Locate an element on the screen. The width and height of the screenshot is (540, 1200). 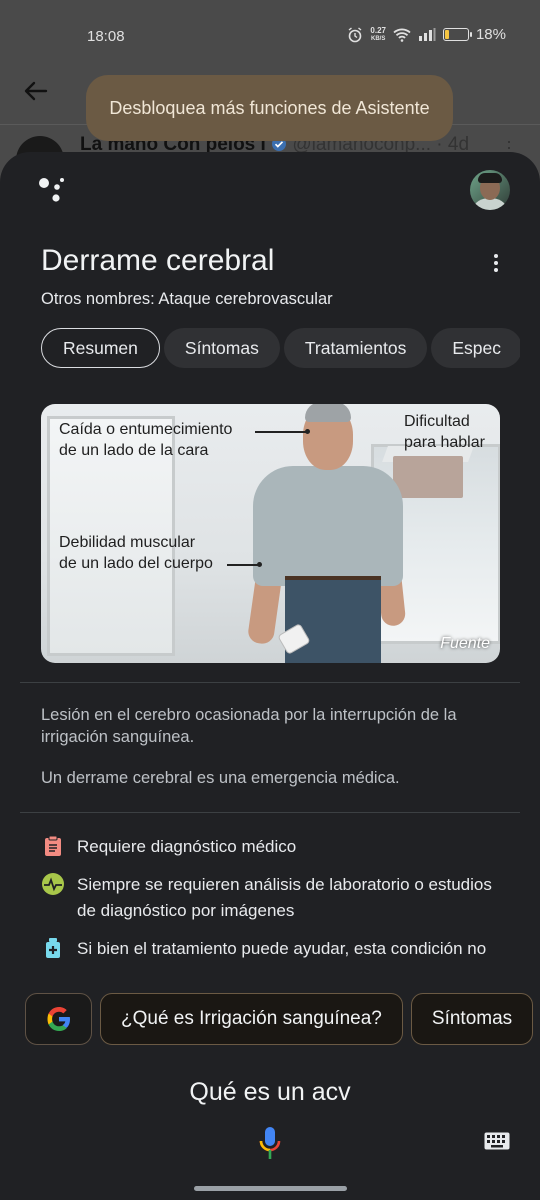
medicine-bottle-icon is located at coordinates (53, 948).